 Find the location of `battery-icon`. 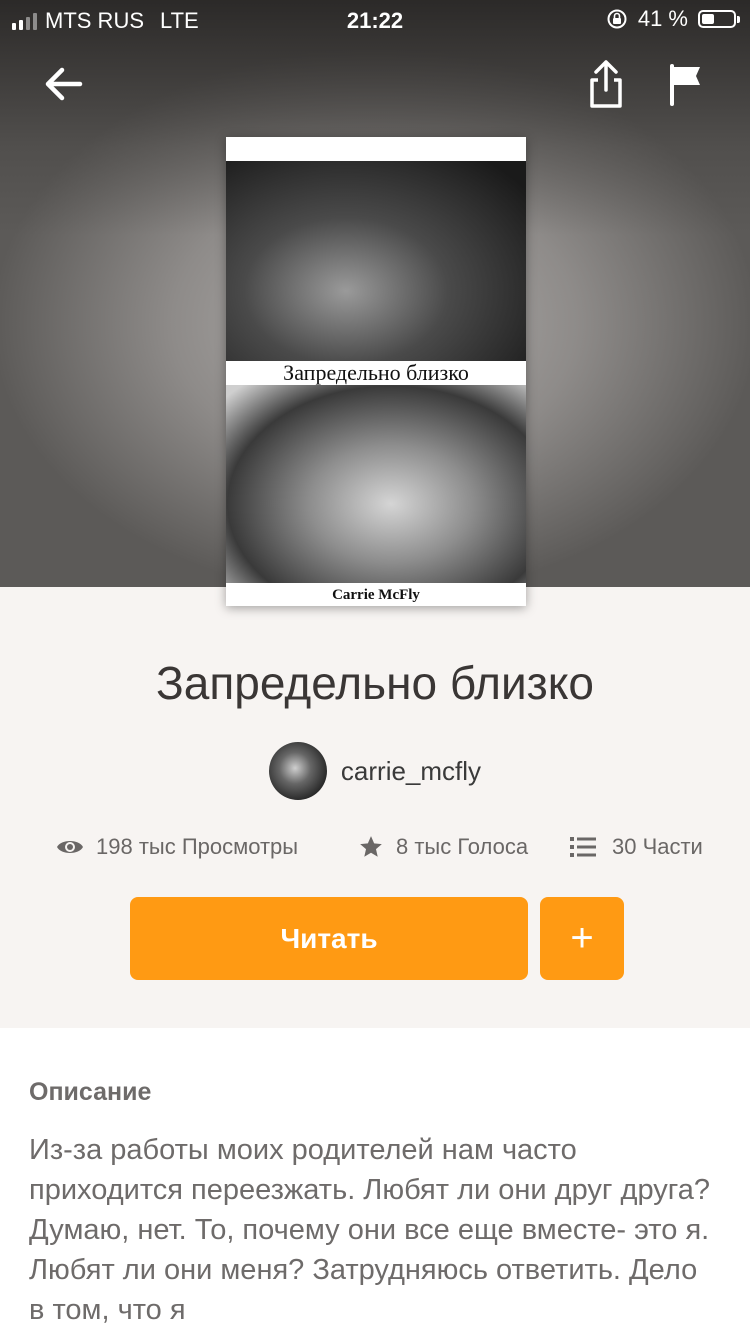

battery-icon is located at coordinates (719, 19).